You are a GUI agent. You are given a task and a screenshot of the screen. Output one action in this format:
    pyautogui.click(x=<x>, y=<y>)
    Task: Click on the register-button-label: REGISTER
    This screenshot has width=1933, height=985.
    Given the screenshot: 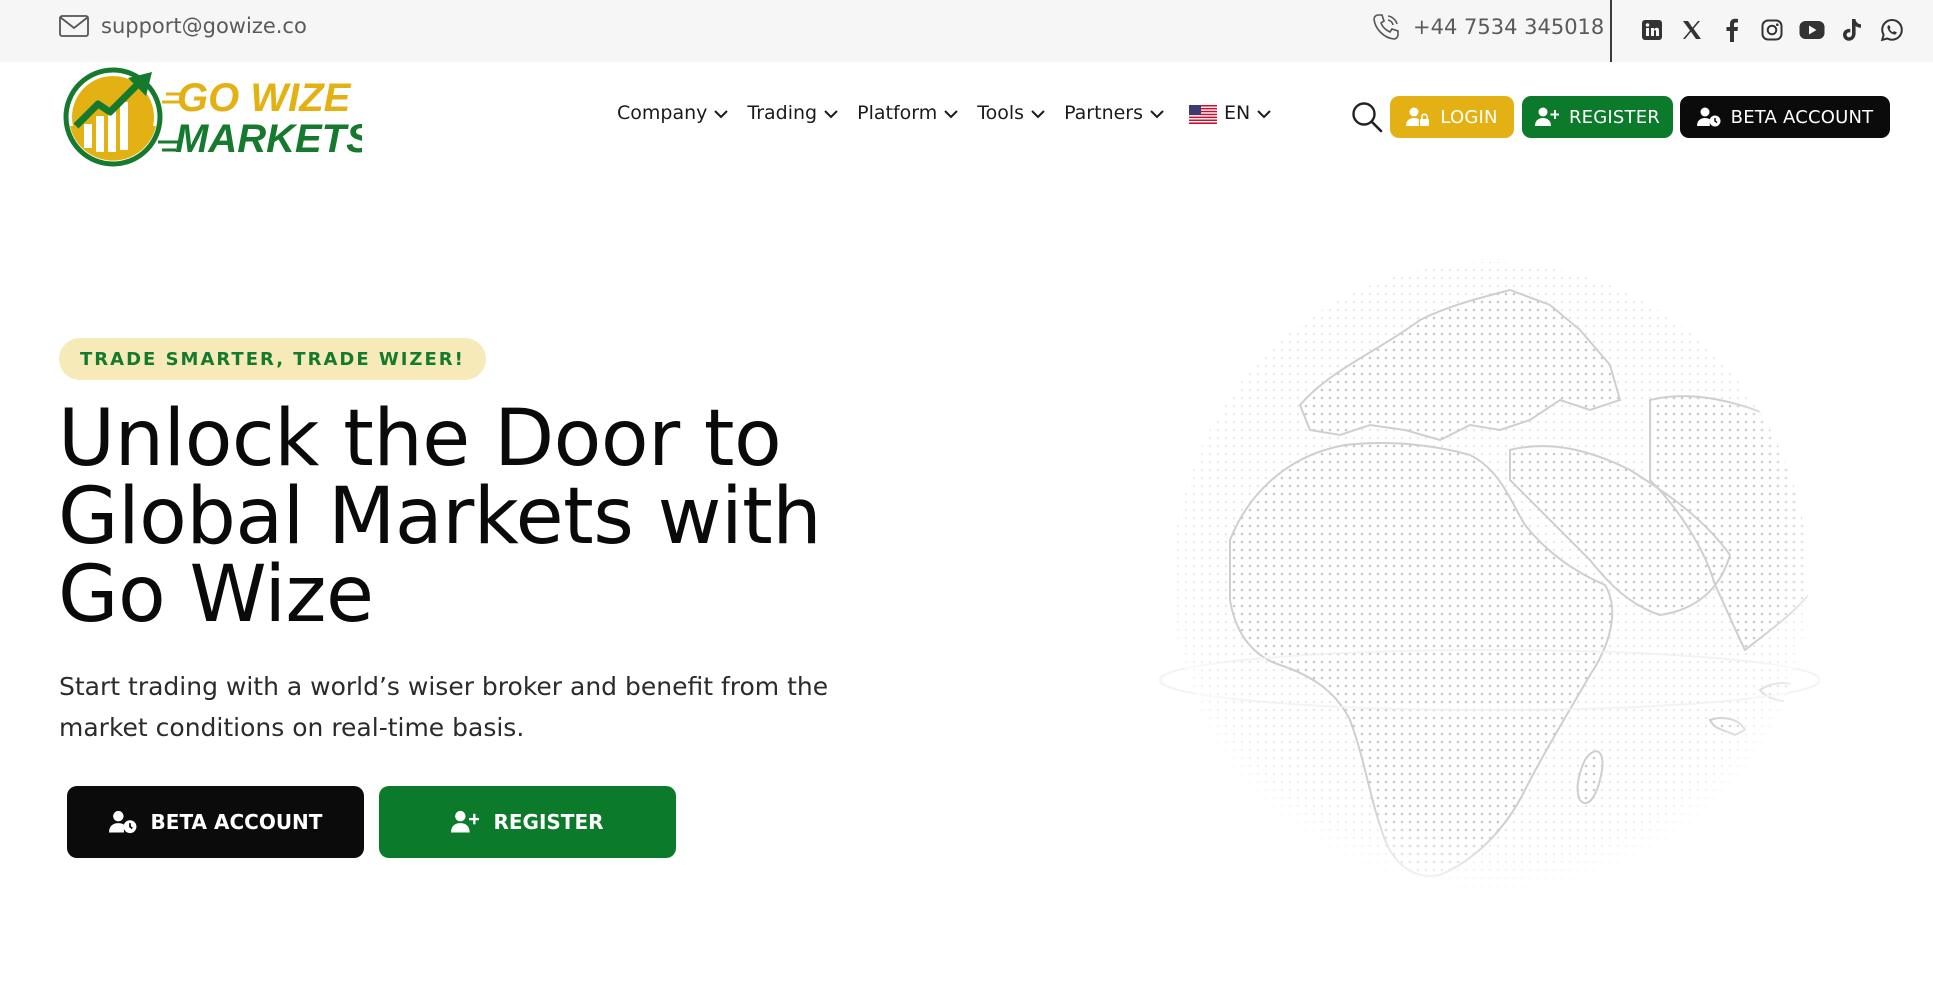 What is the action you would take?
    pyautogui.click(x=1614, y=117)
    